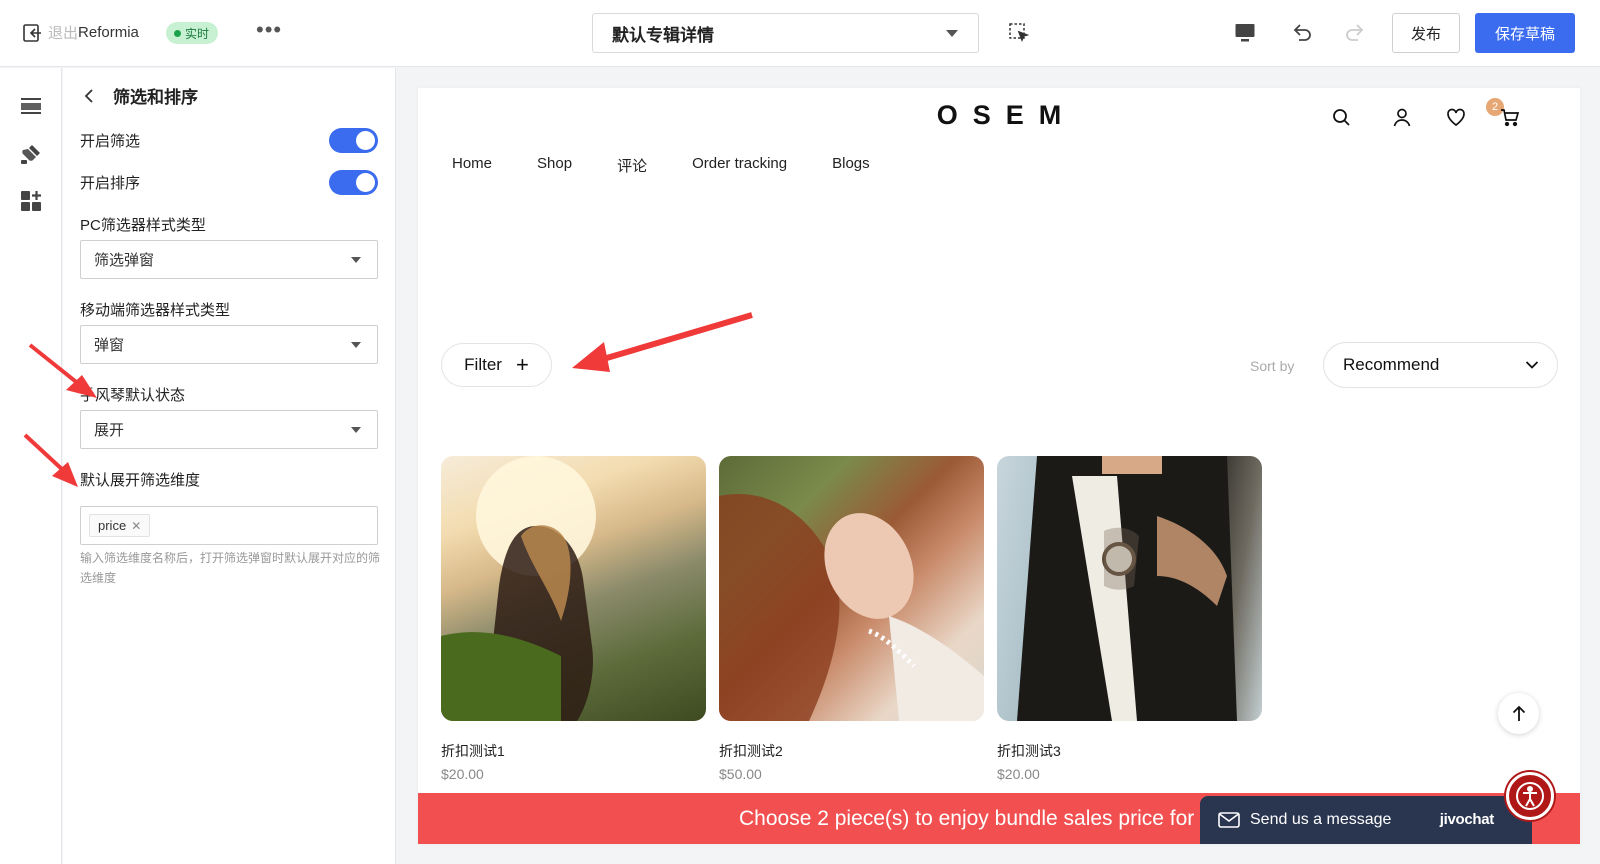 The height and width of the screenshot is (864, 1600). I want to click on default-expand-tag-input: price ✕, so click(229, 525).